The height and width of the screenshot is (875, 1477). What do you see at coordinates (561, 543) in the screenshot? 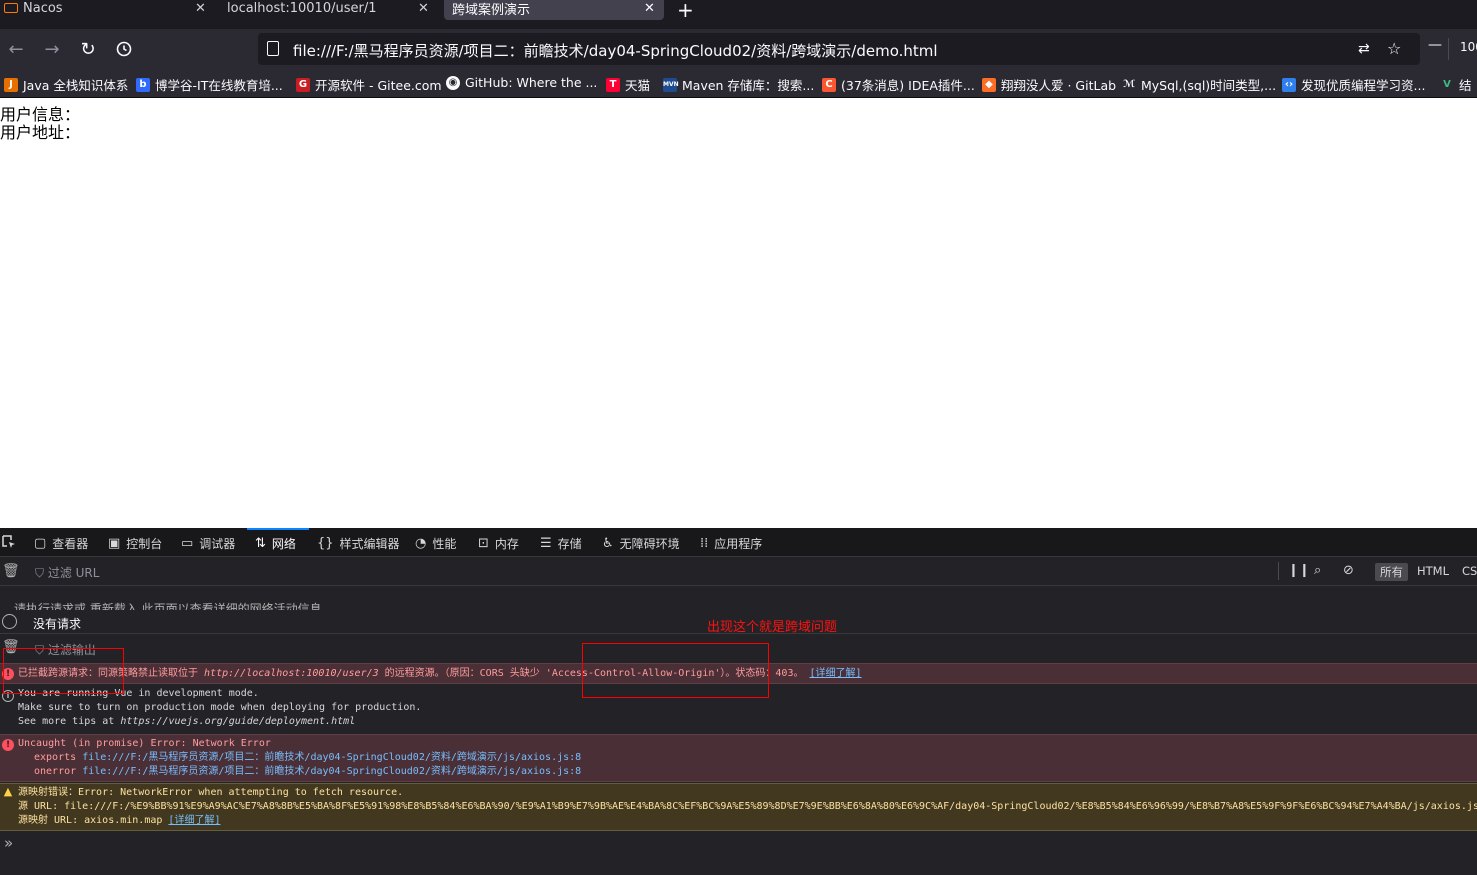
I see `tab-storage: ☰ 存储` at bounding box center [561, 543].